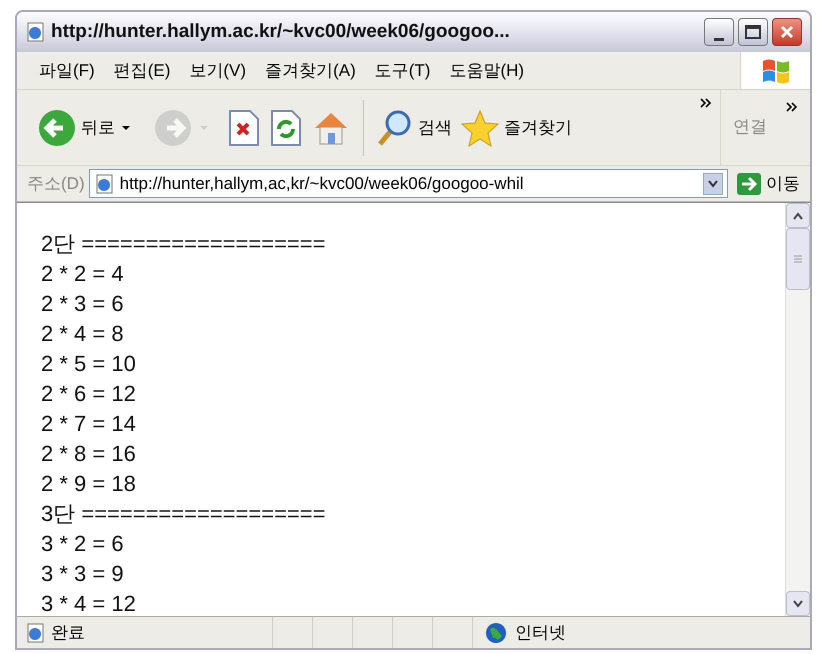 The height and width of the screenshot is (654, 817). I want to click on page-x-icon, so click(244, 127).